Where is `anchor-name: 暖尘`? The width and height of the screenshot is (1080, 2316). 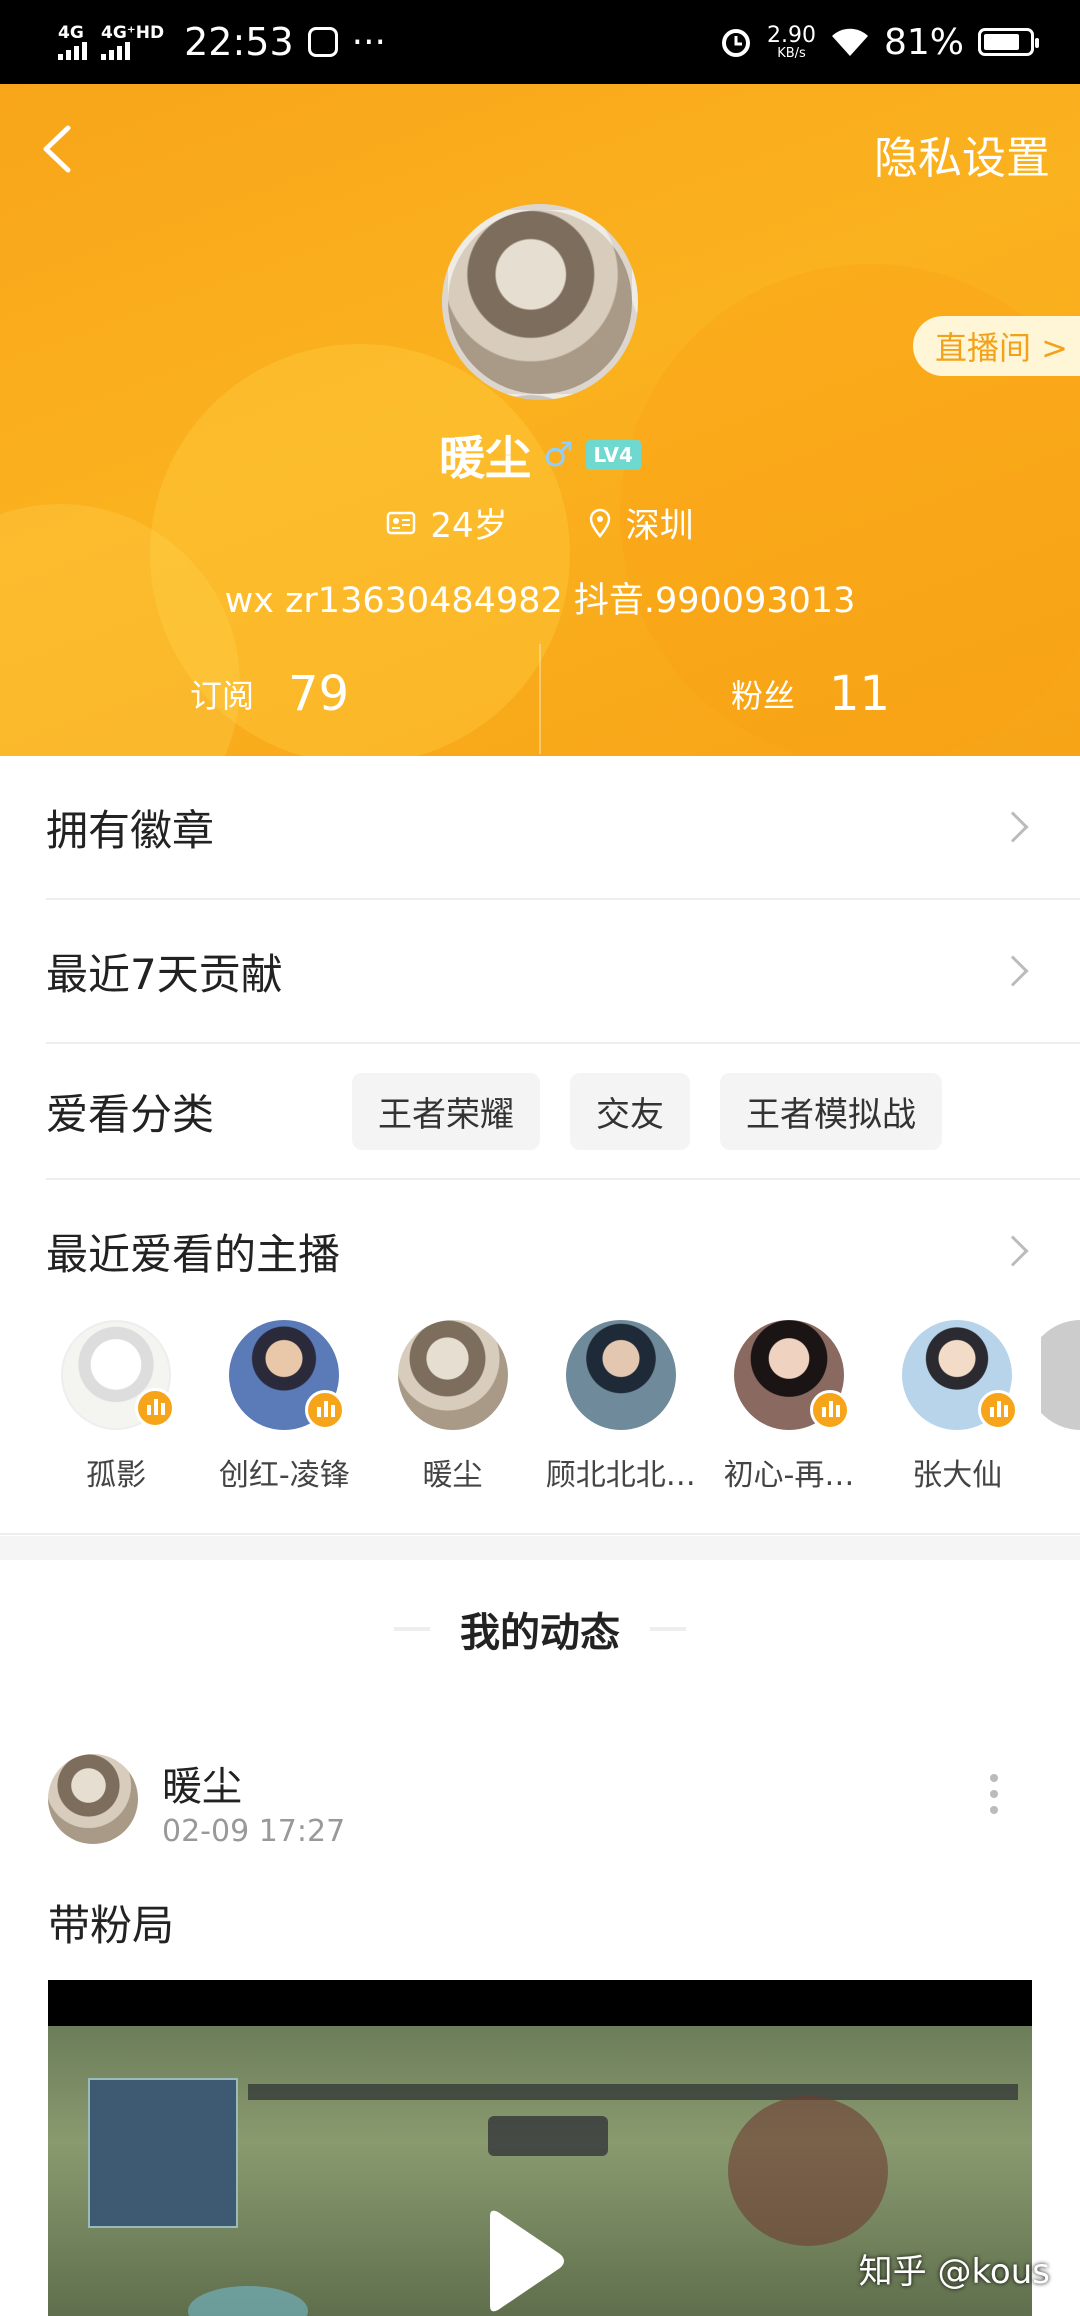
anchor-name: 暖尘 is located at coordinates (452, 1475).